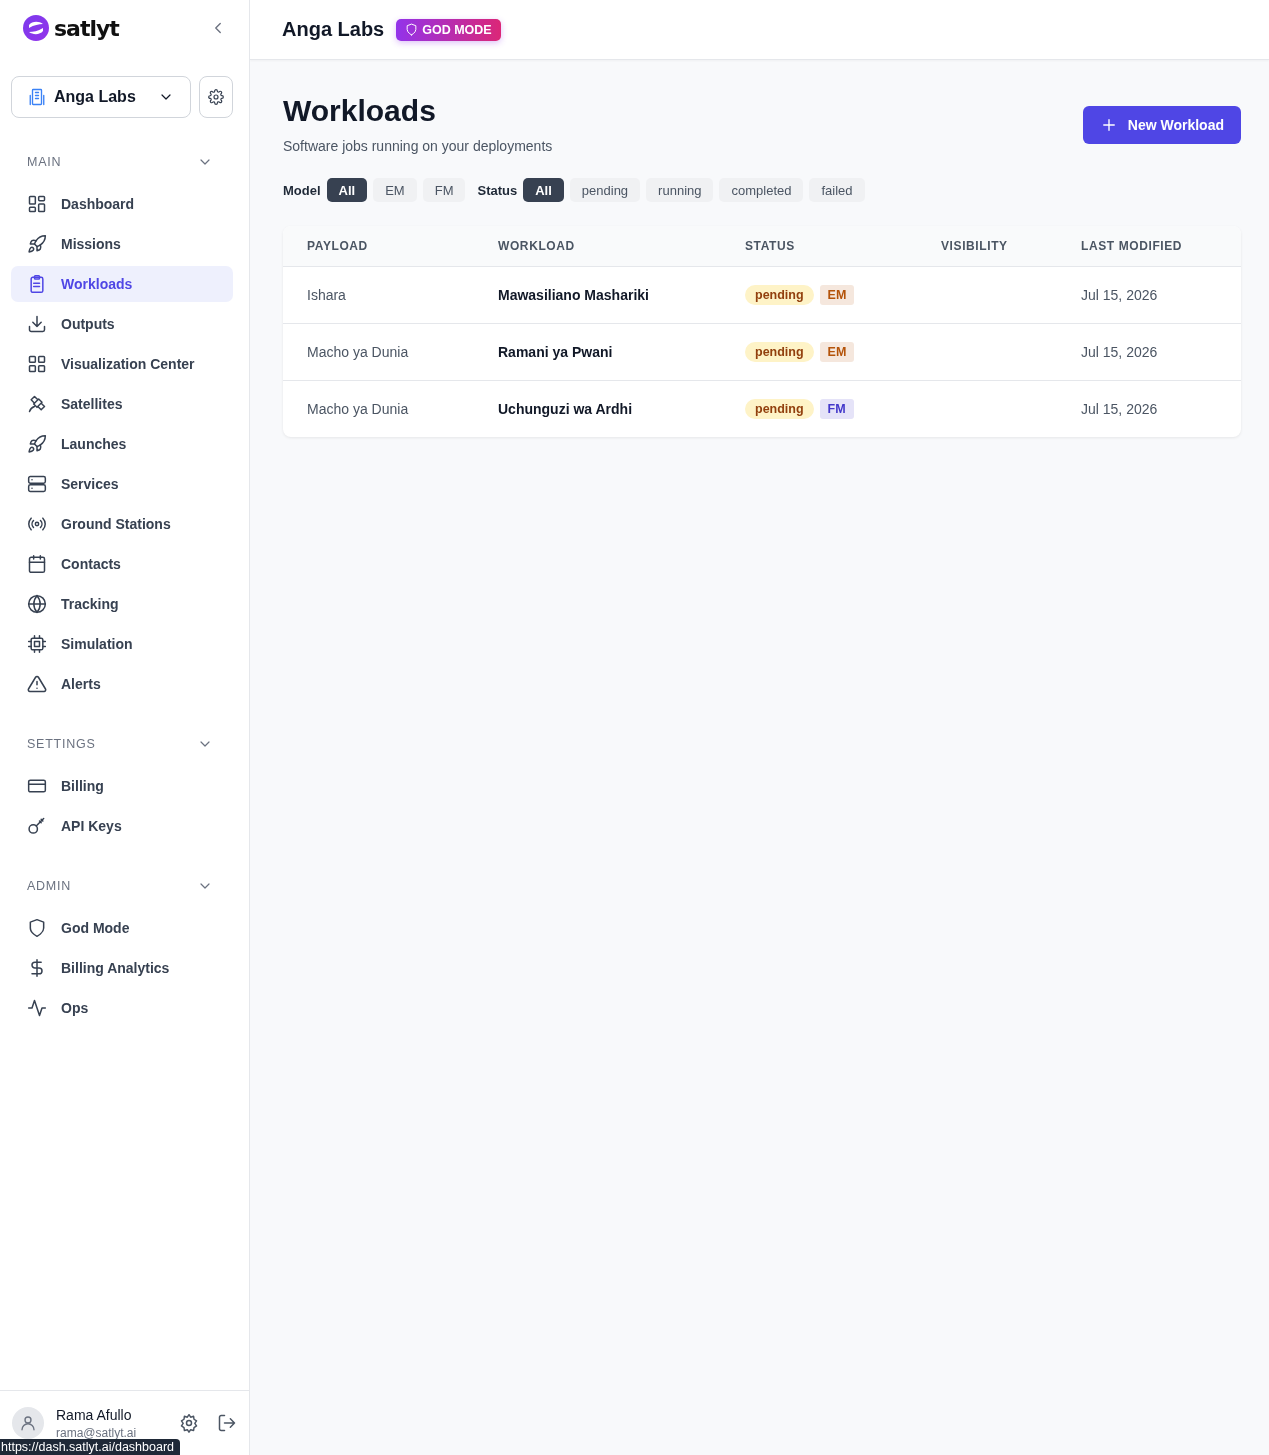  What do you see at coordinates (122, 644) in the screenshot?
I see `nav-item: Simulation` at bounding box center [122, 644].